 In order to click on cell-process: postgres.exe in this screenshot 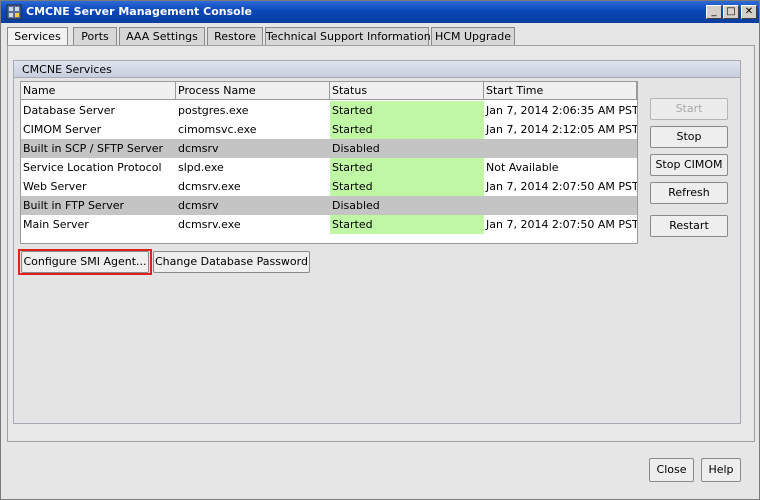, I will do `click(213, 110)`.